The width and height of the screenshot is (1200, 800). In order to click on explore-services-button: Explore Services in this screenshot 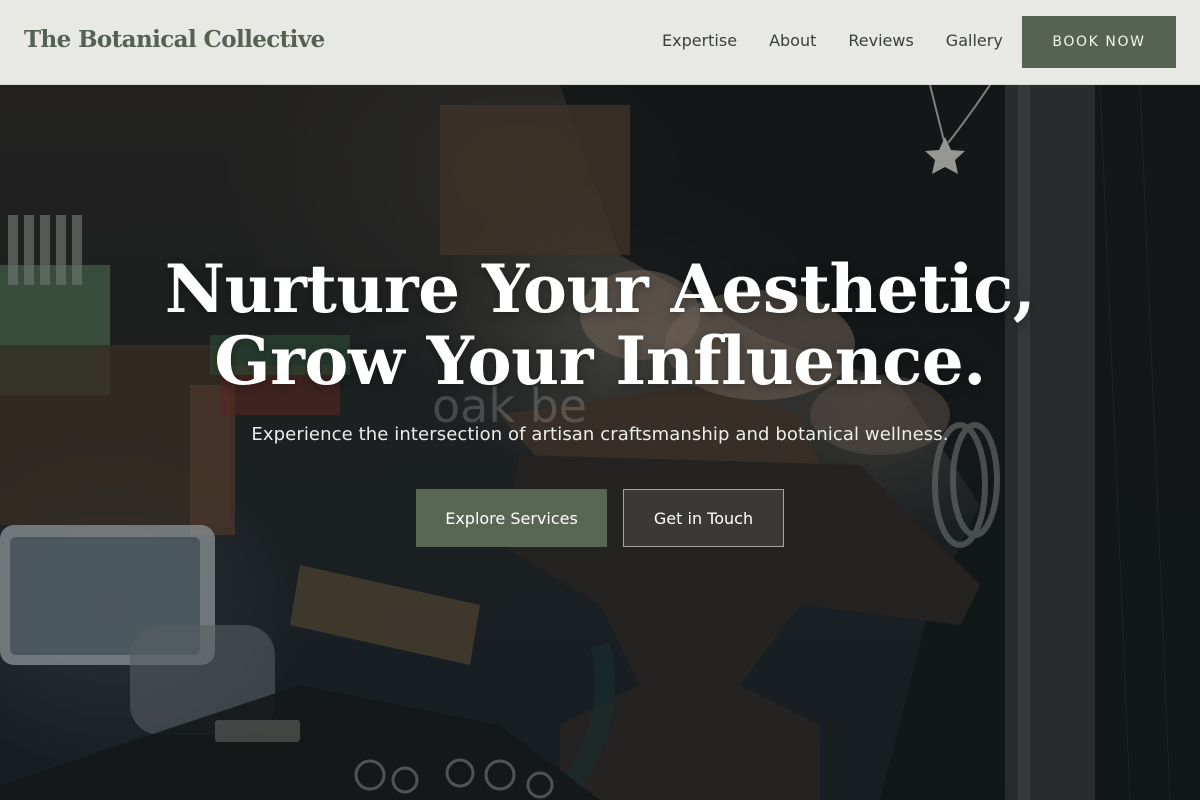, I will do `click(511, 518)`.